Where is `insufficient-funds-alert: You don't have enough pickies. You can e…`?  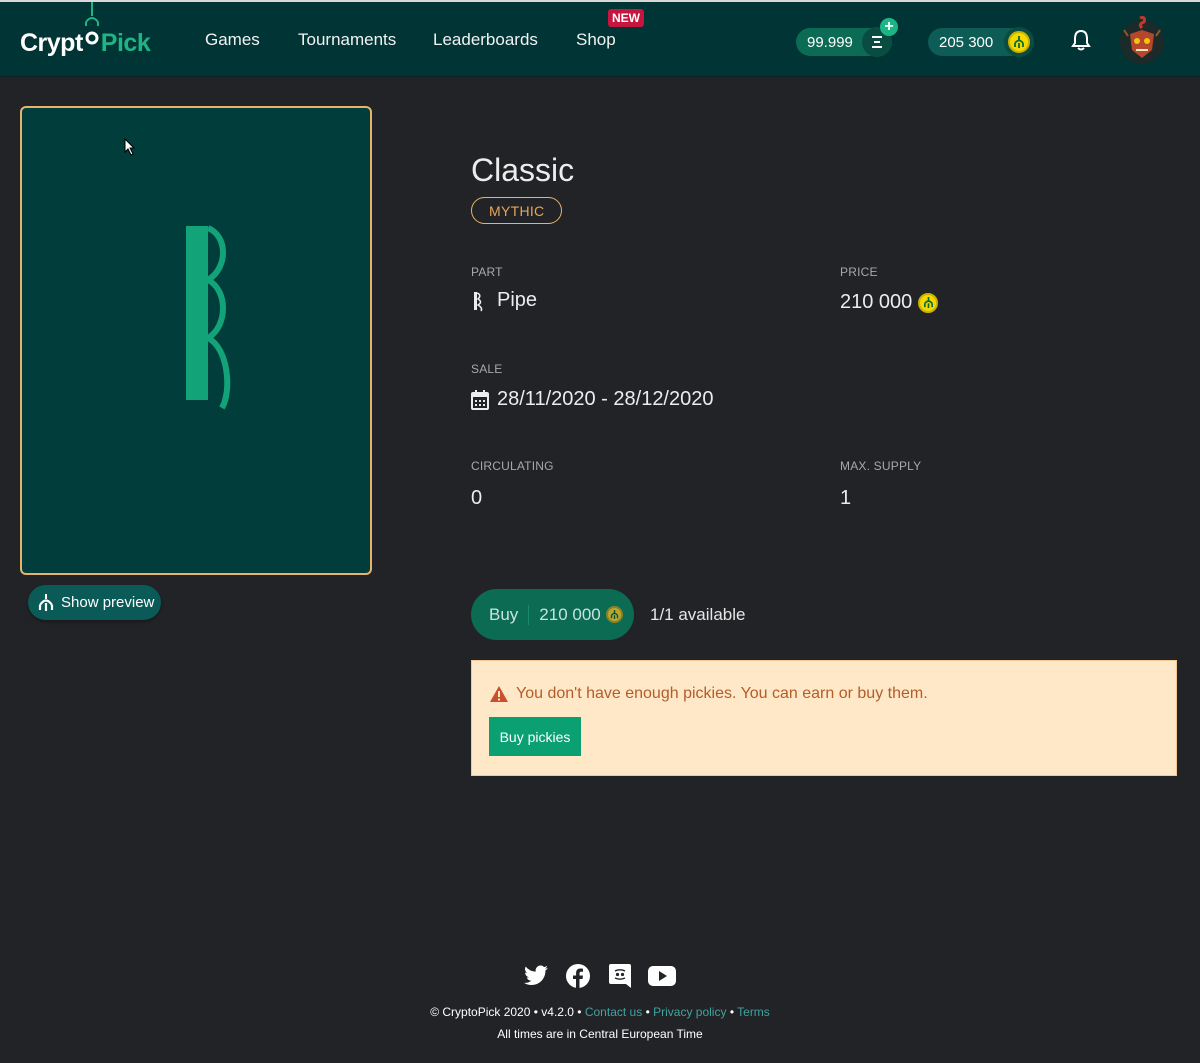 insufficient-funds-alert: You don't have enough pickies. You can e… is located at coordinates (824, 718).